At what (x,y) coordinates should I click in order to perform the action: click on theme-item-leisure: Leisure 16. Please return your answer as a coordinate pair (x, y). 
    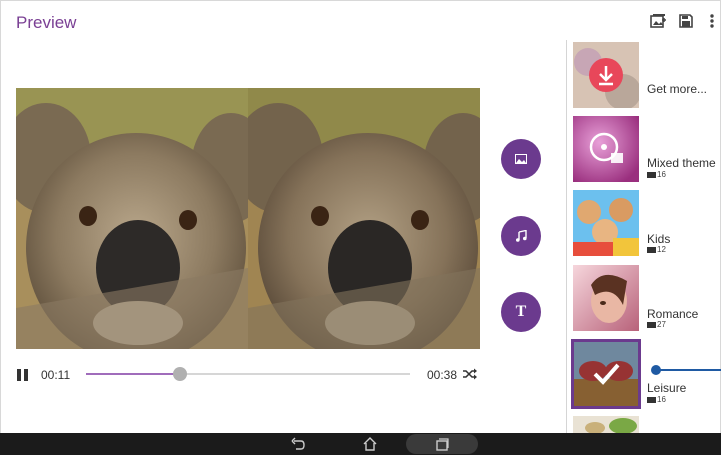
    Looking at the image, I should click on (646, 375).